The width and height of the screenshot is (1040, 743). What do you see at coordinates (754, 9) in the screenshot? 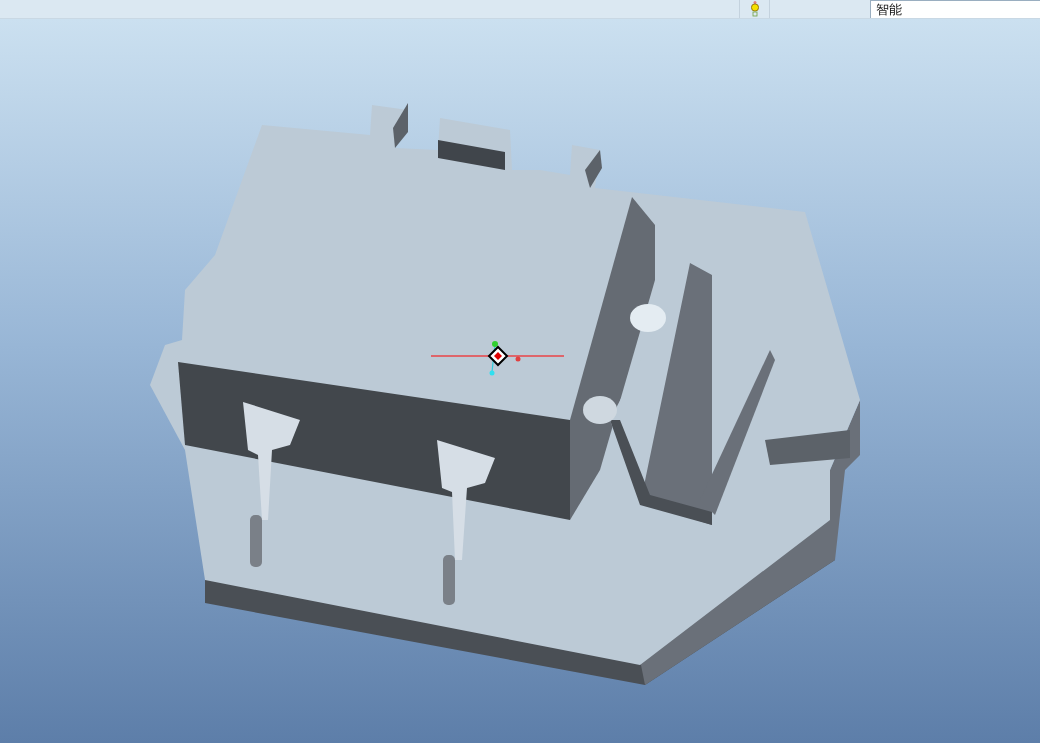
I see `light-bulb-icon` at bounding box center [754, 9].